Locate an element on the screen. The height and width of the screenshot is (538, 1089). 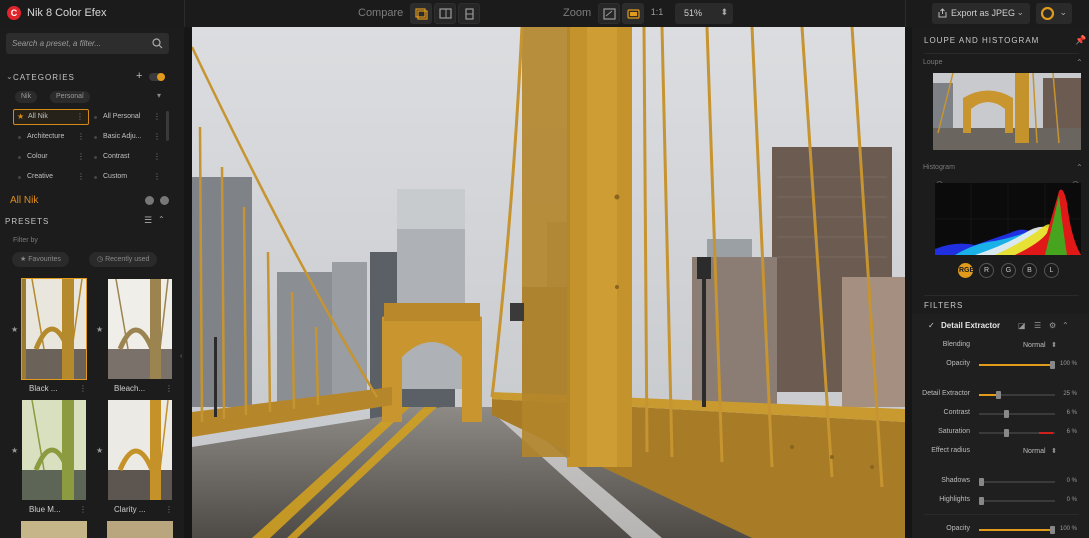
compare-side-by-side-button is located at coordinates (469, 13).